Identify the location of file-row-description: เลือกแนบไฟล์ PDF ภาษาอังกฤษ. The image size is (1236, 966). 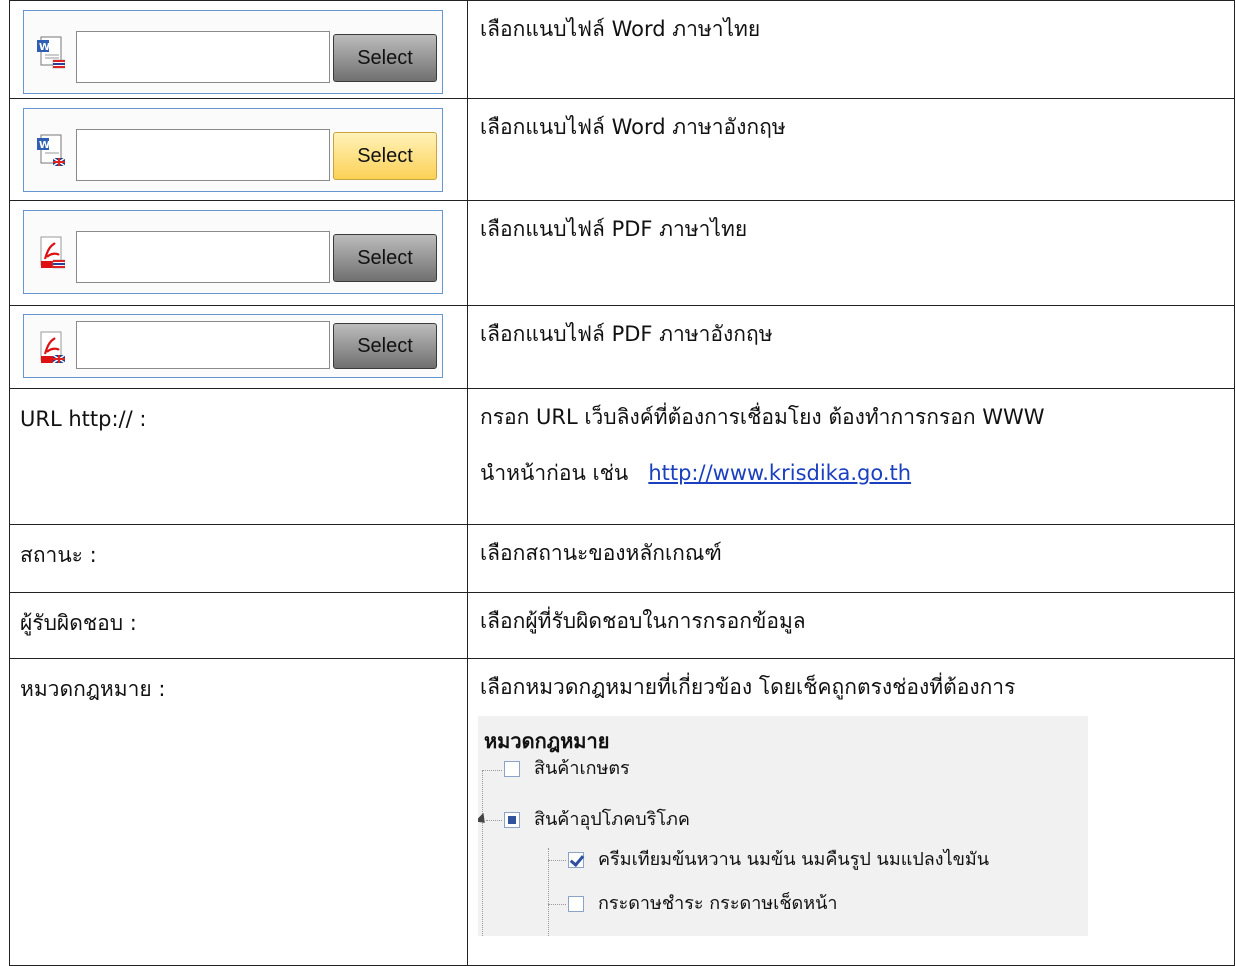
(851, 347).